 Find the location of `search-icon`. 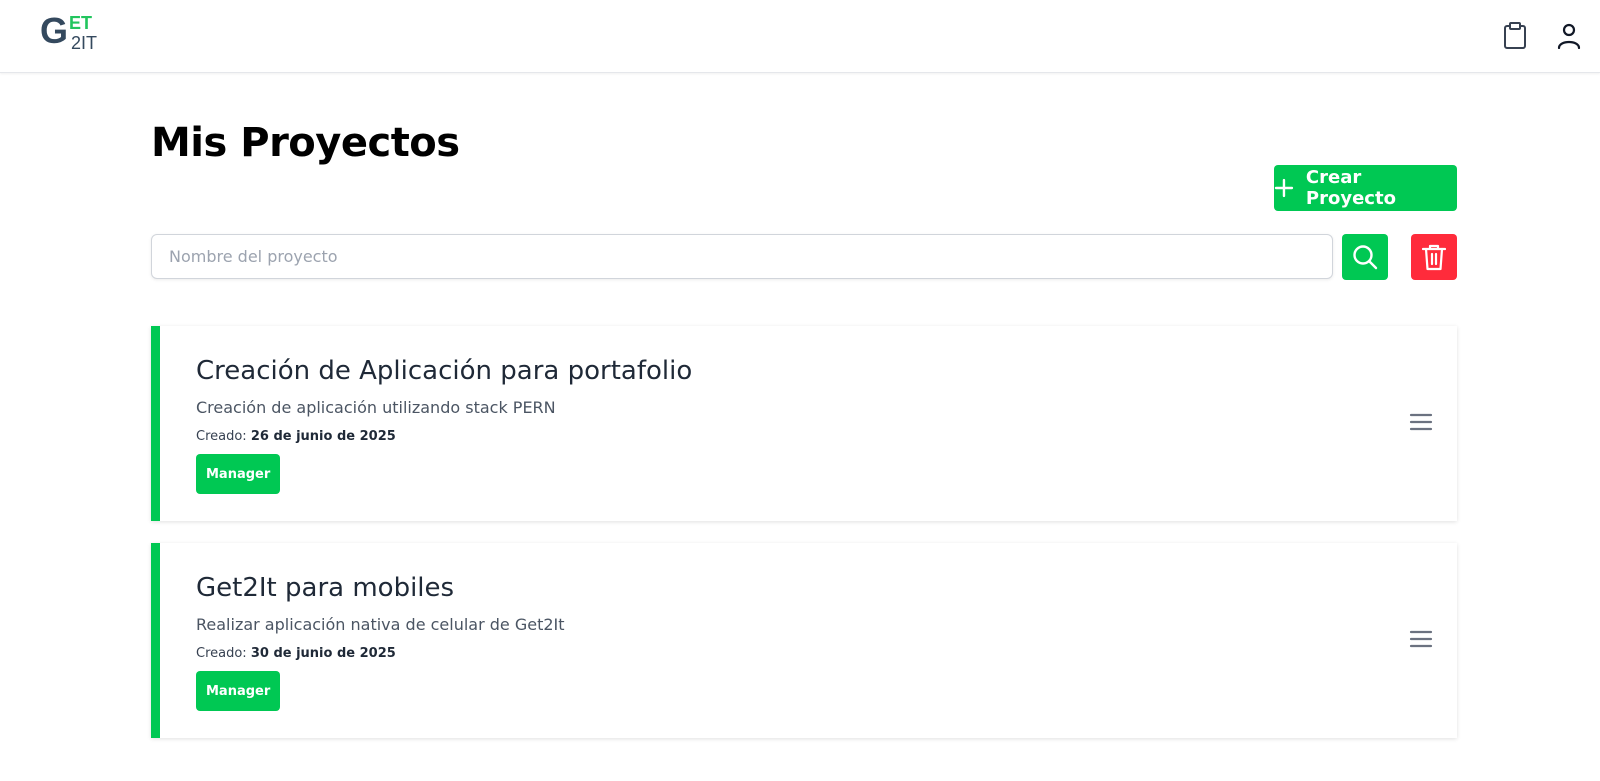

search-icon is located at coordinates (1365, 257).